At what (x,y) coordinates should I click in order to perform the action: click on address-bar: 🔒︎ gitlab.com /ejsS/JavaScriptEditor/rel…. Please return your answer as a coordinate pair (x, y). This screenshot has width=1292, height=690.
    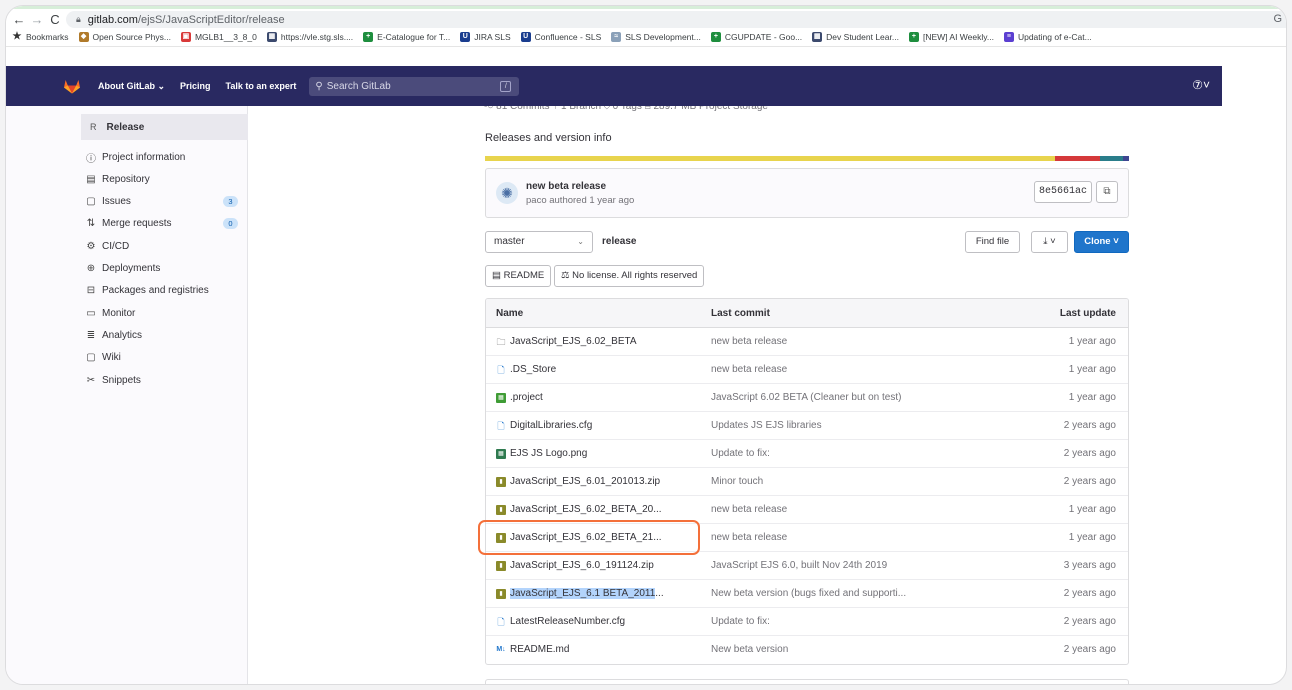
    Looking at the image, I should click on (676, 19).